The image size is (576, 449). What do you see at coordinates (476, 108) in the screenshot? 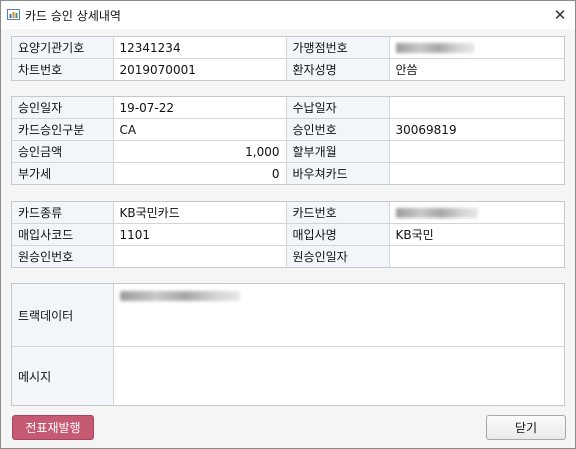
I see `payment-date-value` at bounding box center [476, 108].